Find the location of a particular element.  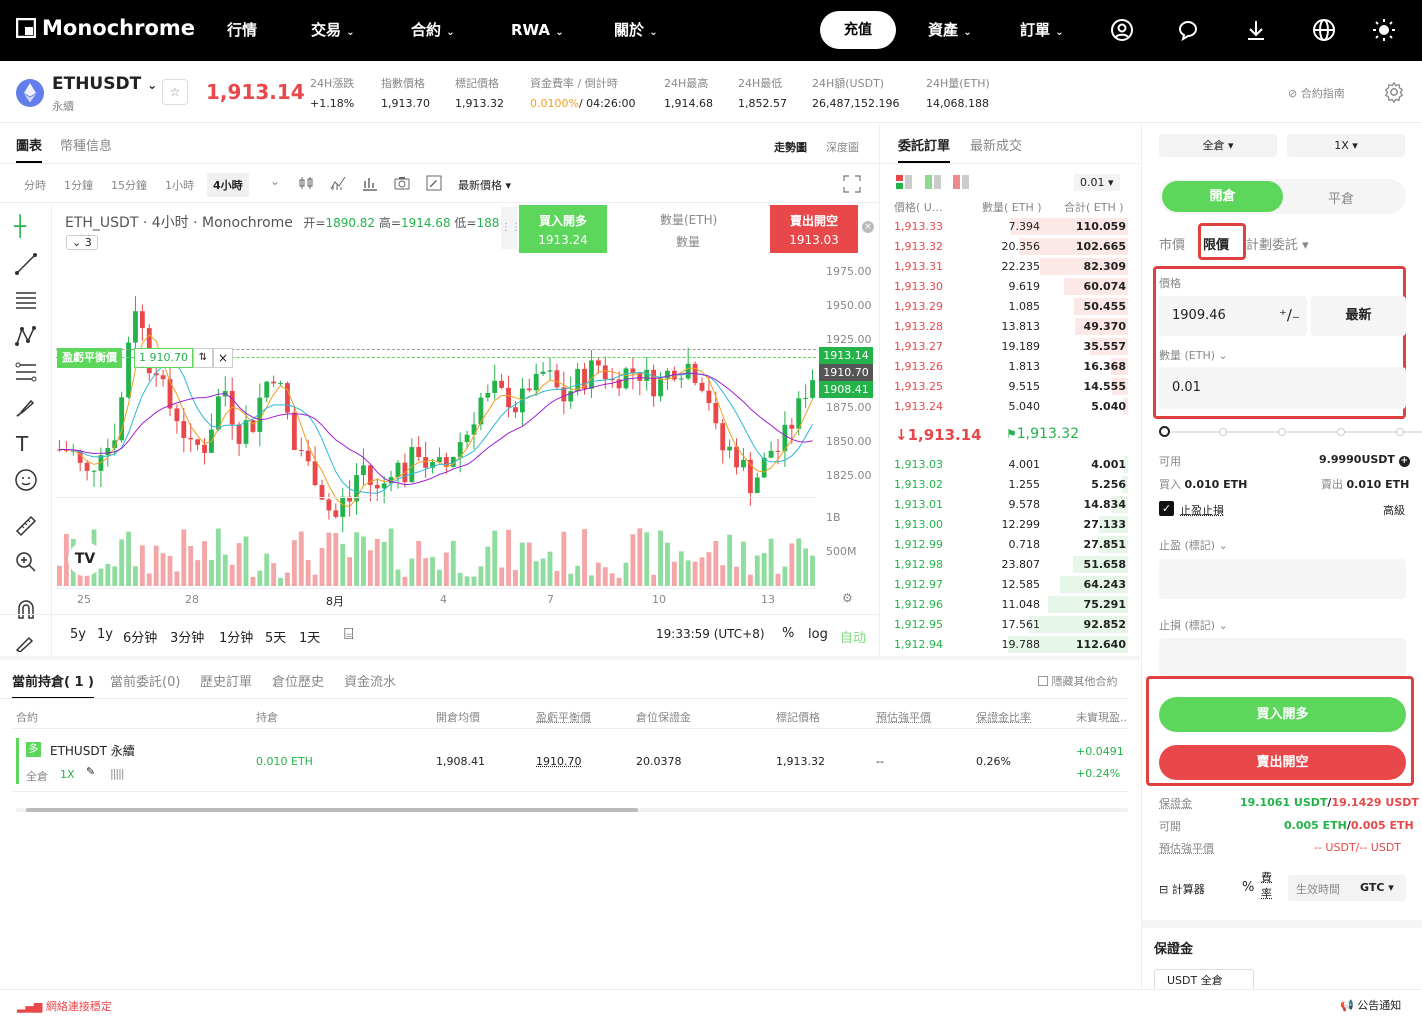

quantity-input: 0.01 is located at coordinates (1282, 388).